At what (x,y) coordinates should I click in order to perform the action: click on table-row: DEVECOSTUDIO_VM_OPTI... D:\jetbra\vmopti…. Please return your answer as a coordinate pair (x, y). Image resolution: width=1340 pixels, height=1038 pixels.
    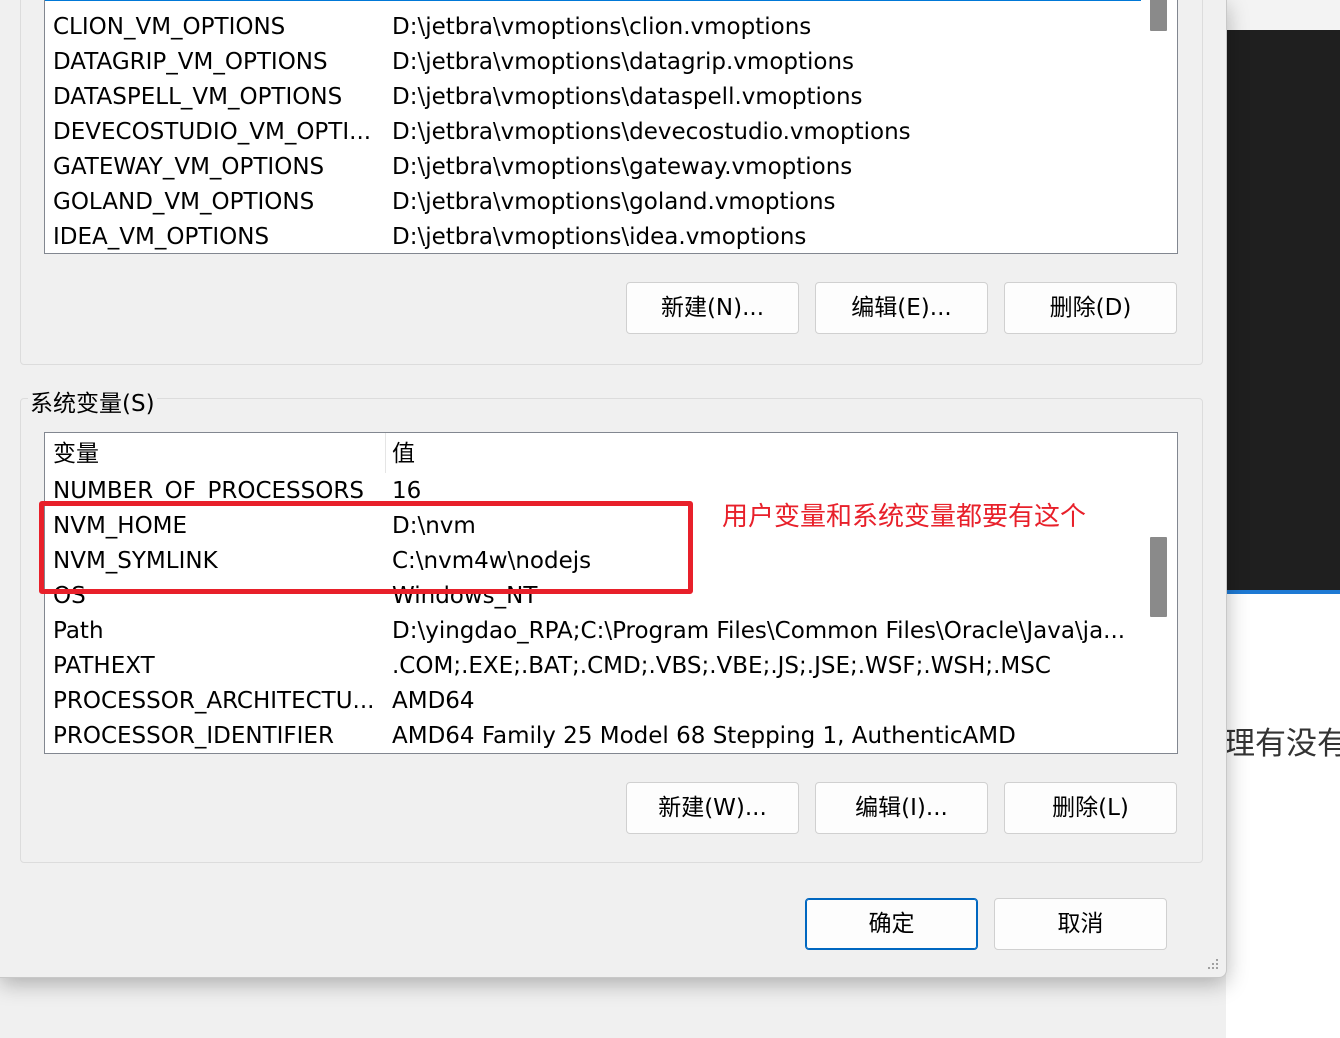
    Looking at the image, I should click on (593, 132).